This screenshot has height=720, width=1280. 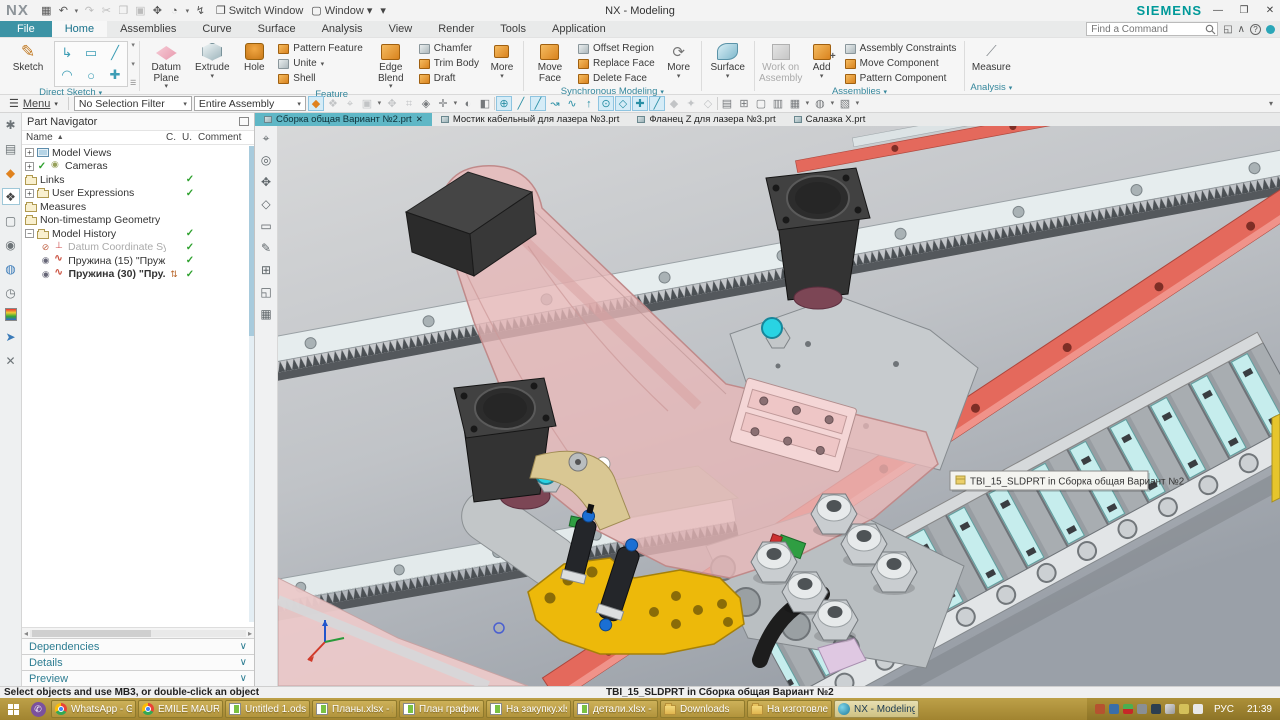 I want to click on edge-blend-button: Edge Blend ▾, so click(x=391, y=65).